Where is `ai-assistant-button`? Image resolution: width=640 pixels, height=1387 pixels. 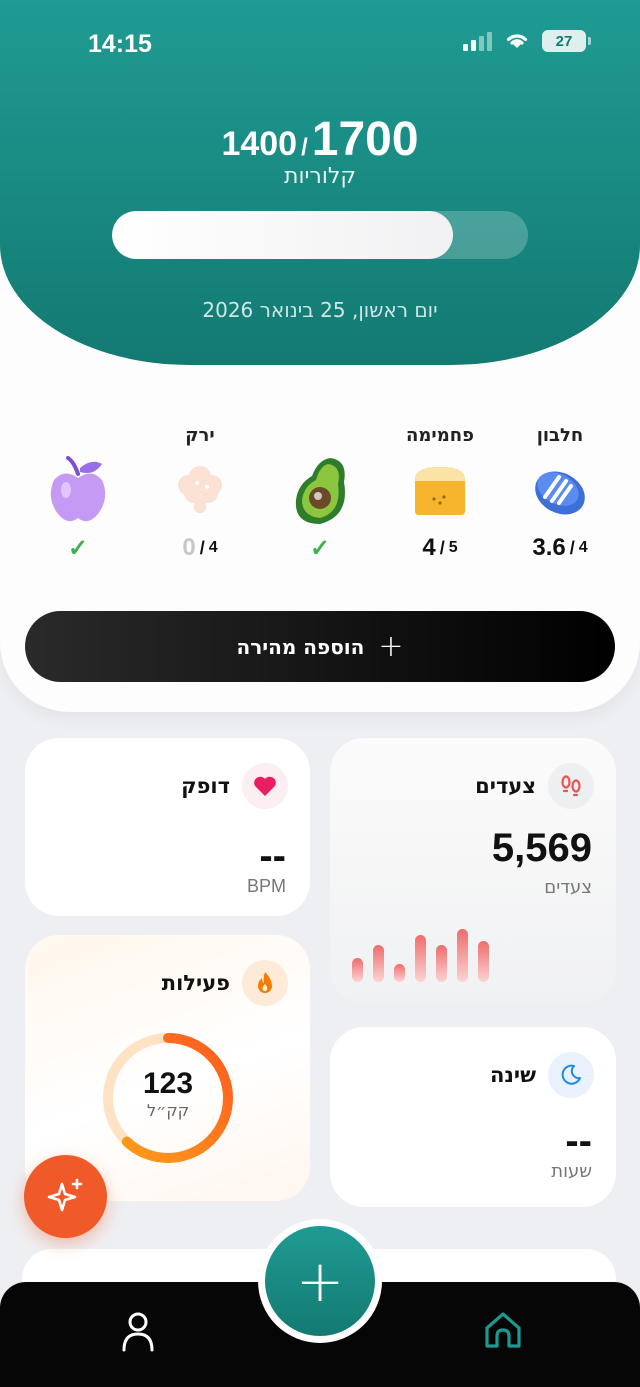
ai-assistant-button is located at coordinates (65, 1196).